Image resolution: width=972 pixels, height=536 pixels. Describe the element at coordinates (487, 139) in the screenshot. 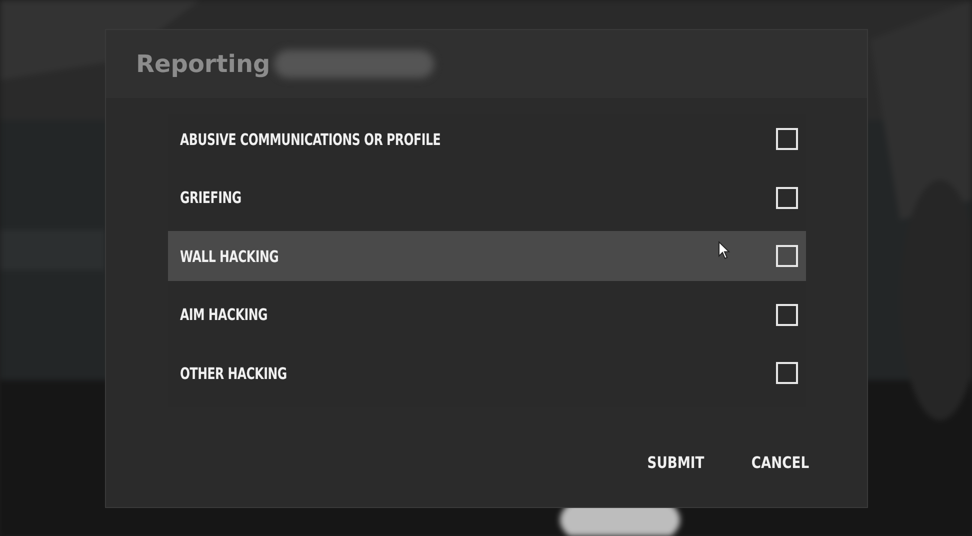

I see `report-option: ABUSIVE COMMUNICATIONS OR PROFILE` at that location.